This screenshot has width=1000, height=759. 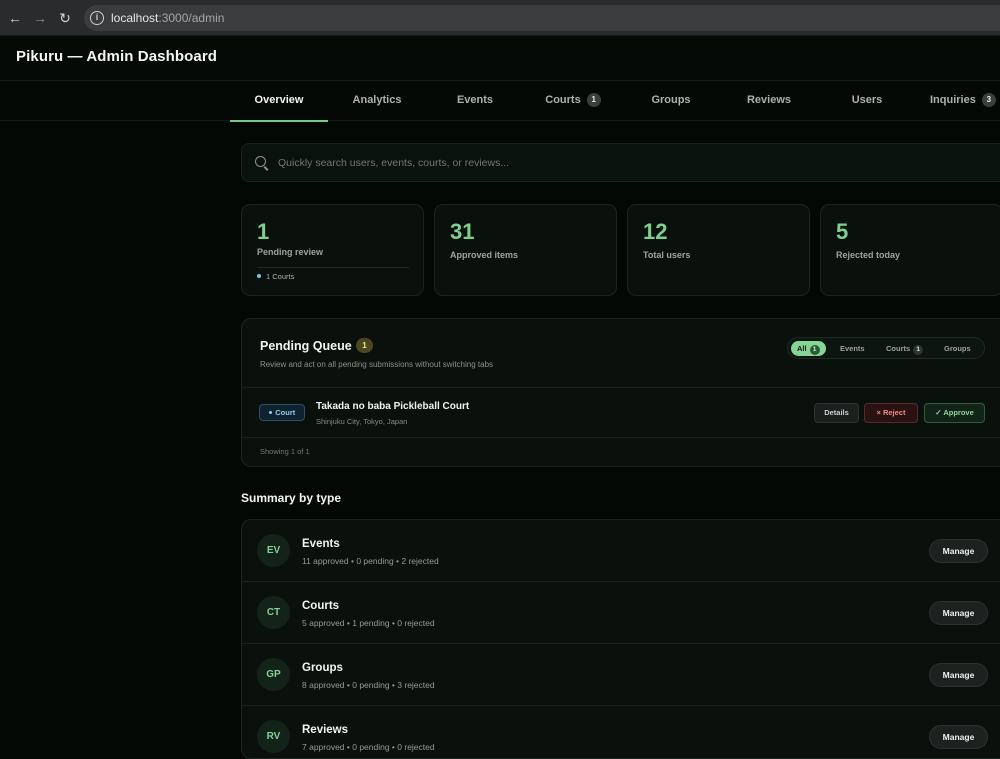 I want to click on details-button: Details, so click(x=836, y=413).